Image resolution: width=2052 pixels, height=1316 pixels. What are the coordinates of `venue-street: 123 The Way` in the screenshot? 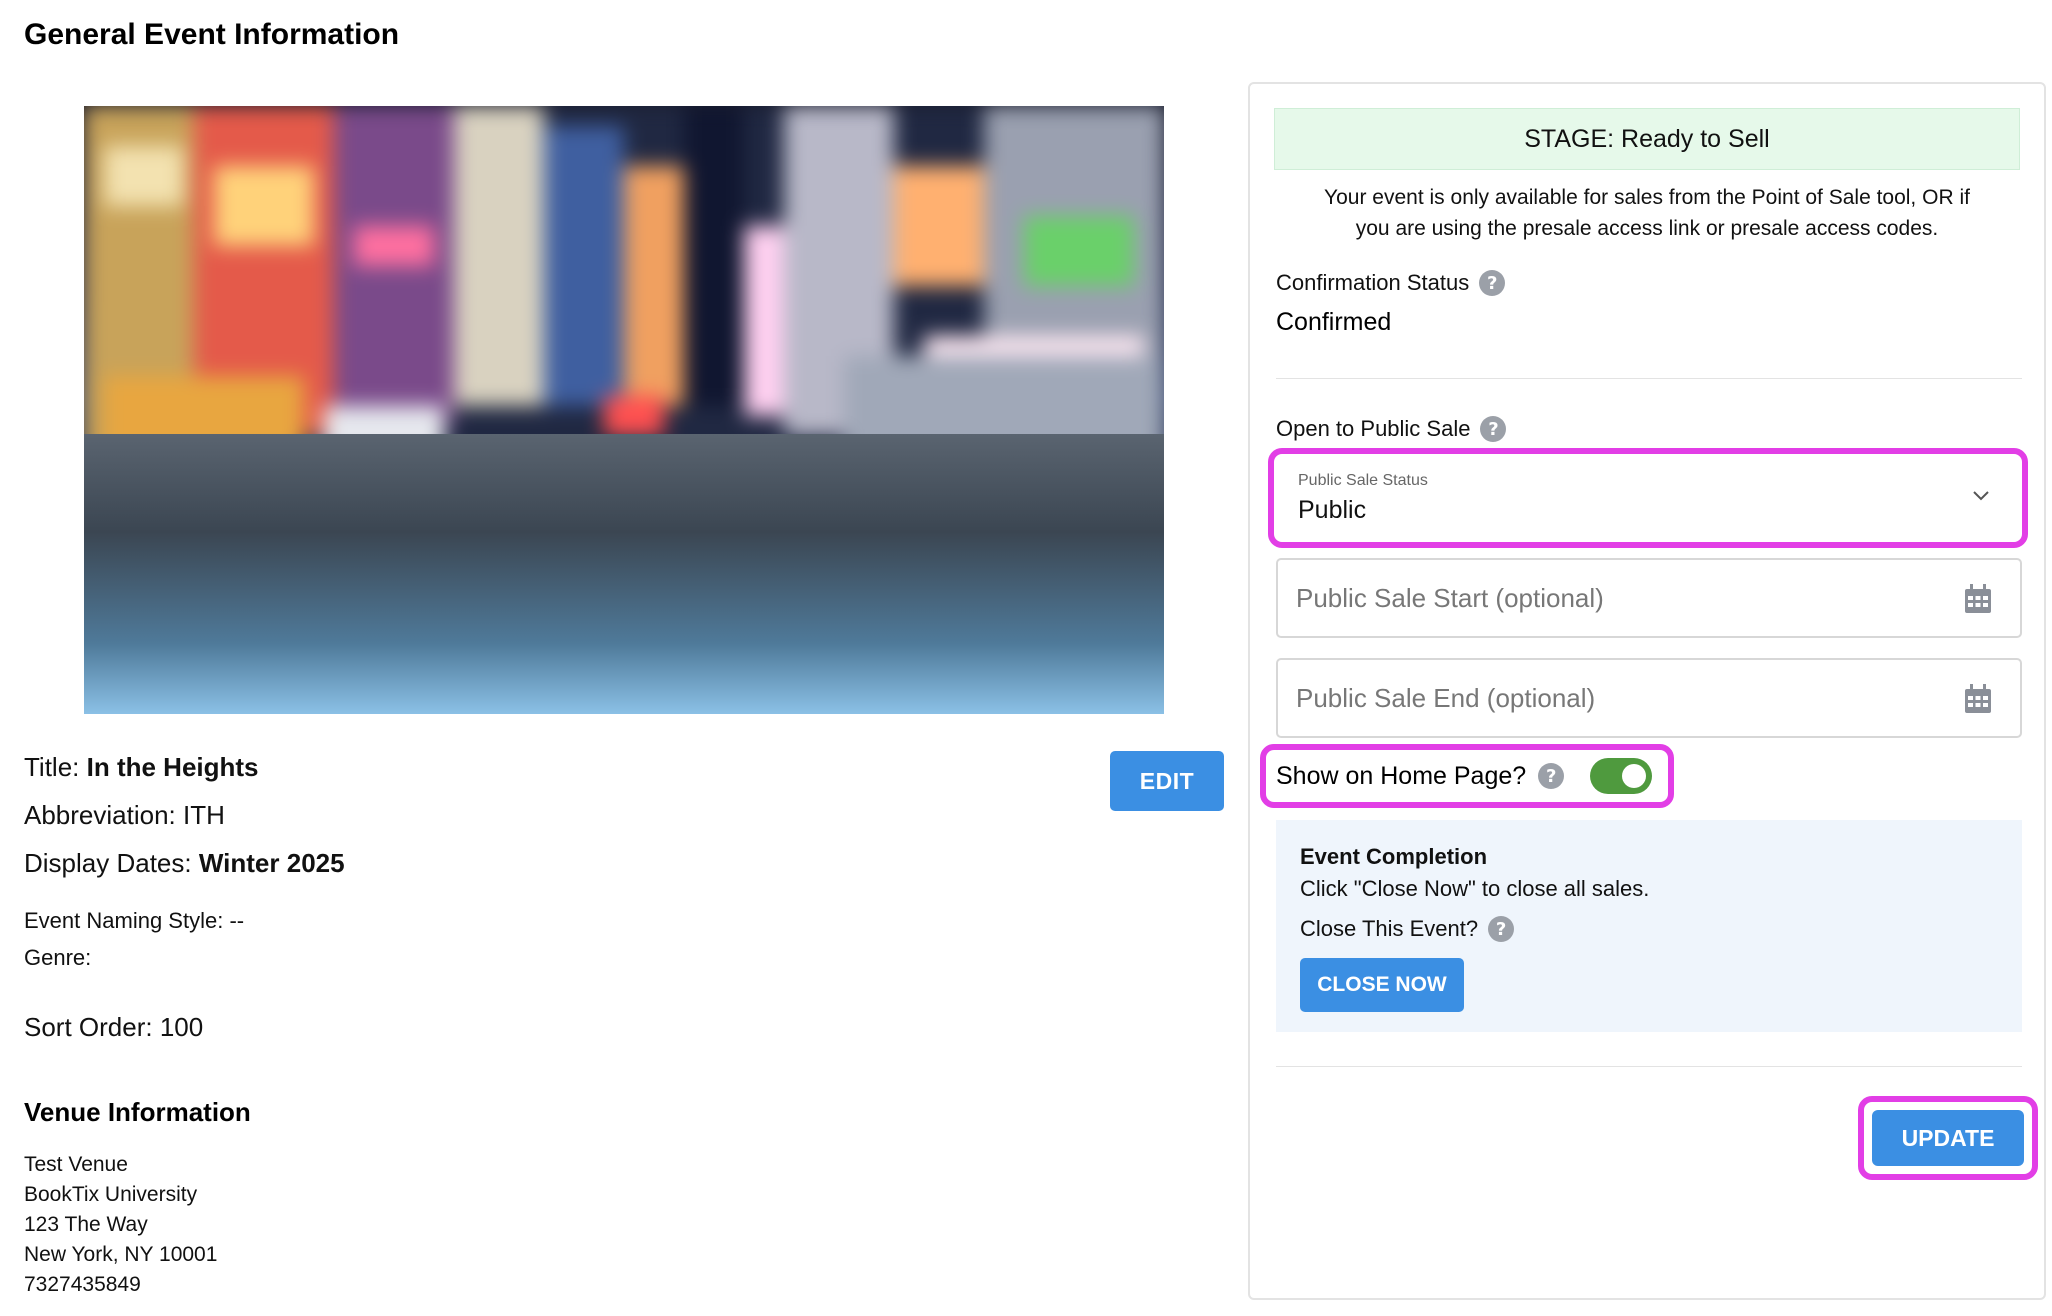 It's located at (86, 1224).